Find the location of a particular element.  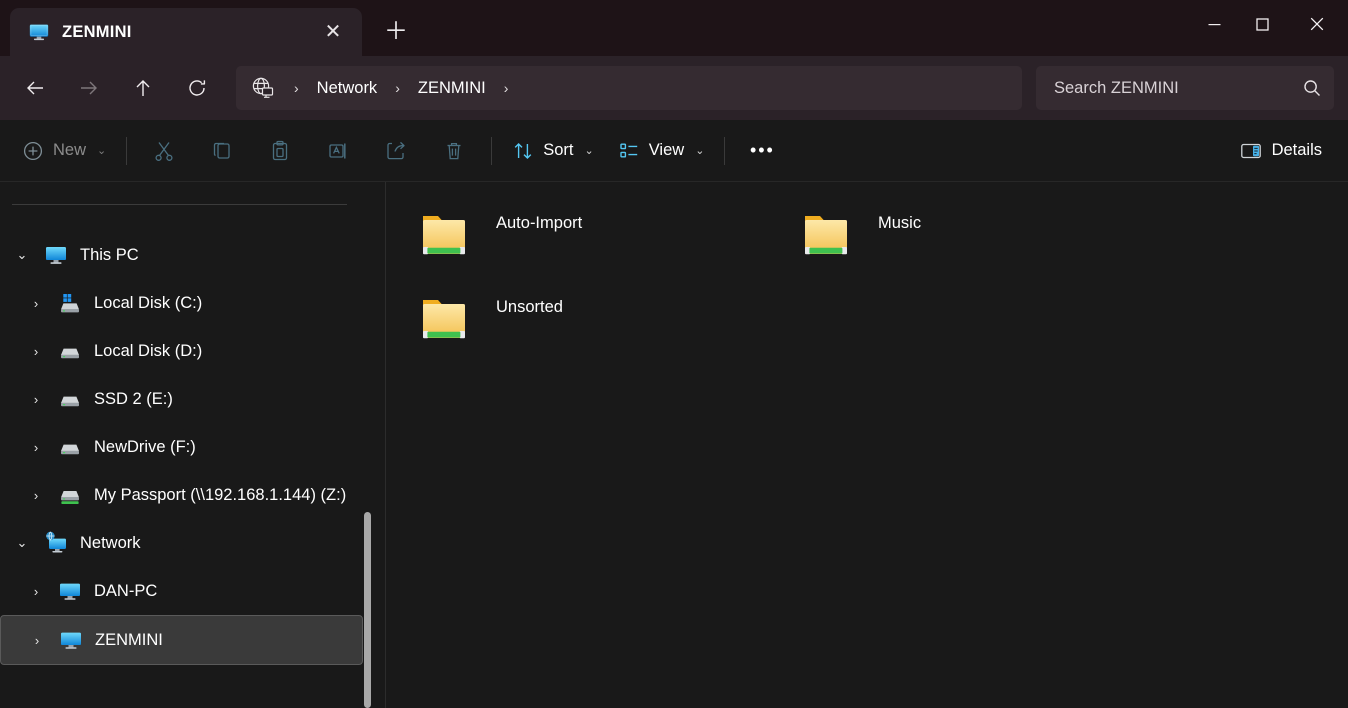

sidebar-item-network: ⌄ Network is located at coordinates (192, 543).